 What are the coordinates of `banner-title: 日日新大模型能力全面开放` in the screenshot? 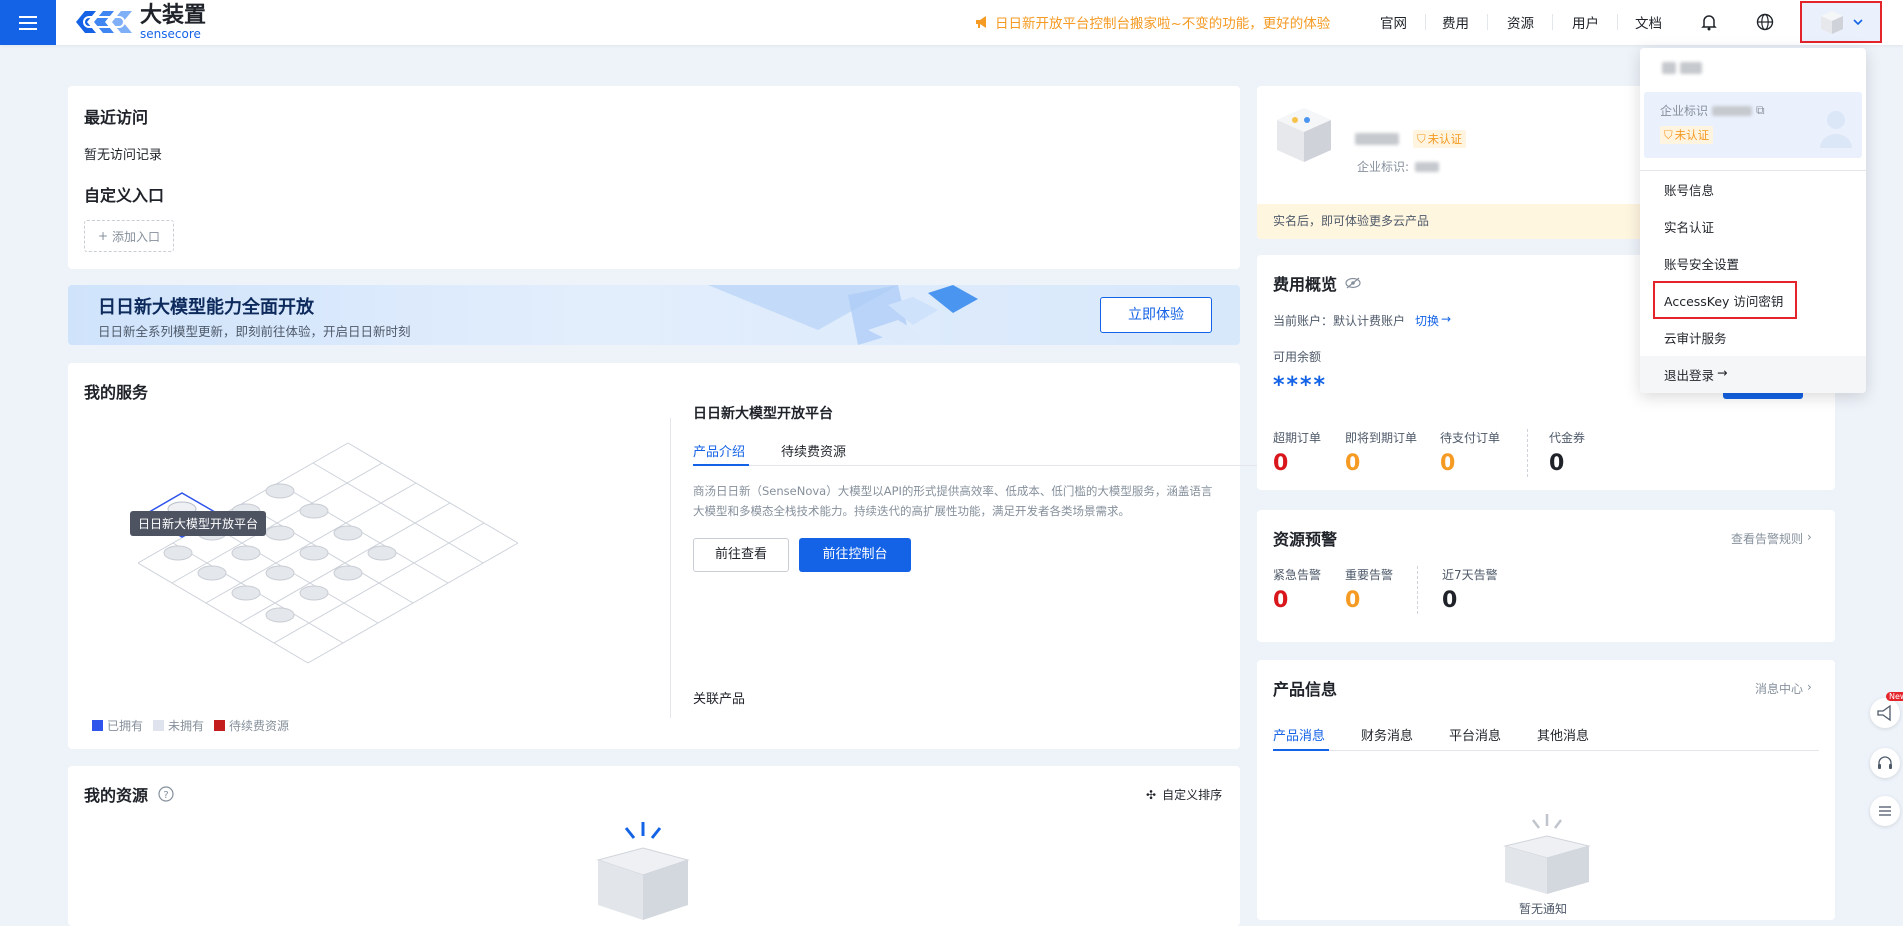 It's located at (206, 307).